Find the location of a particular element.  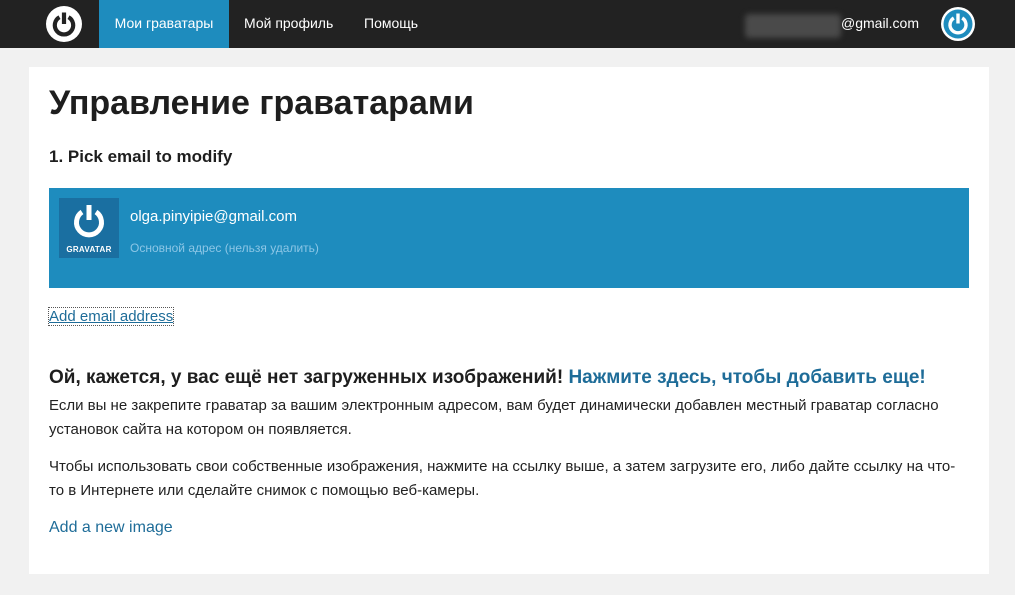

account-email-domain: @gmail.com is located at coordinates (880, 23).